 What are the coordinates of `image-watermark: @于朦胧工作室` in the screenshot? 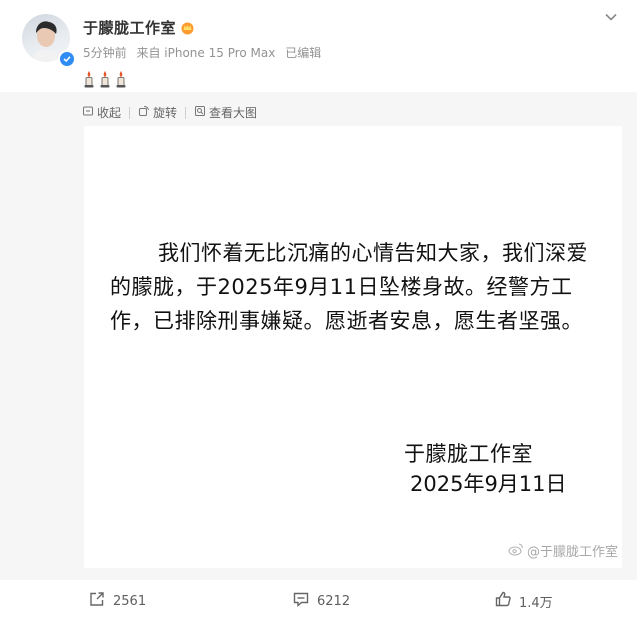 It's located at (563, 550).